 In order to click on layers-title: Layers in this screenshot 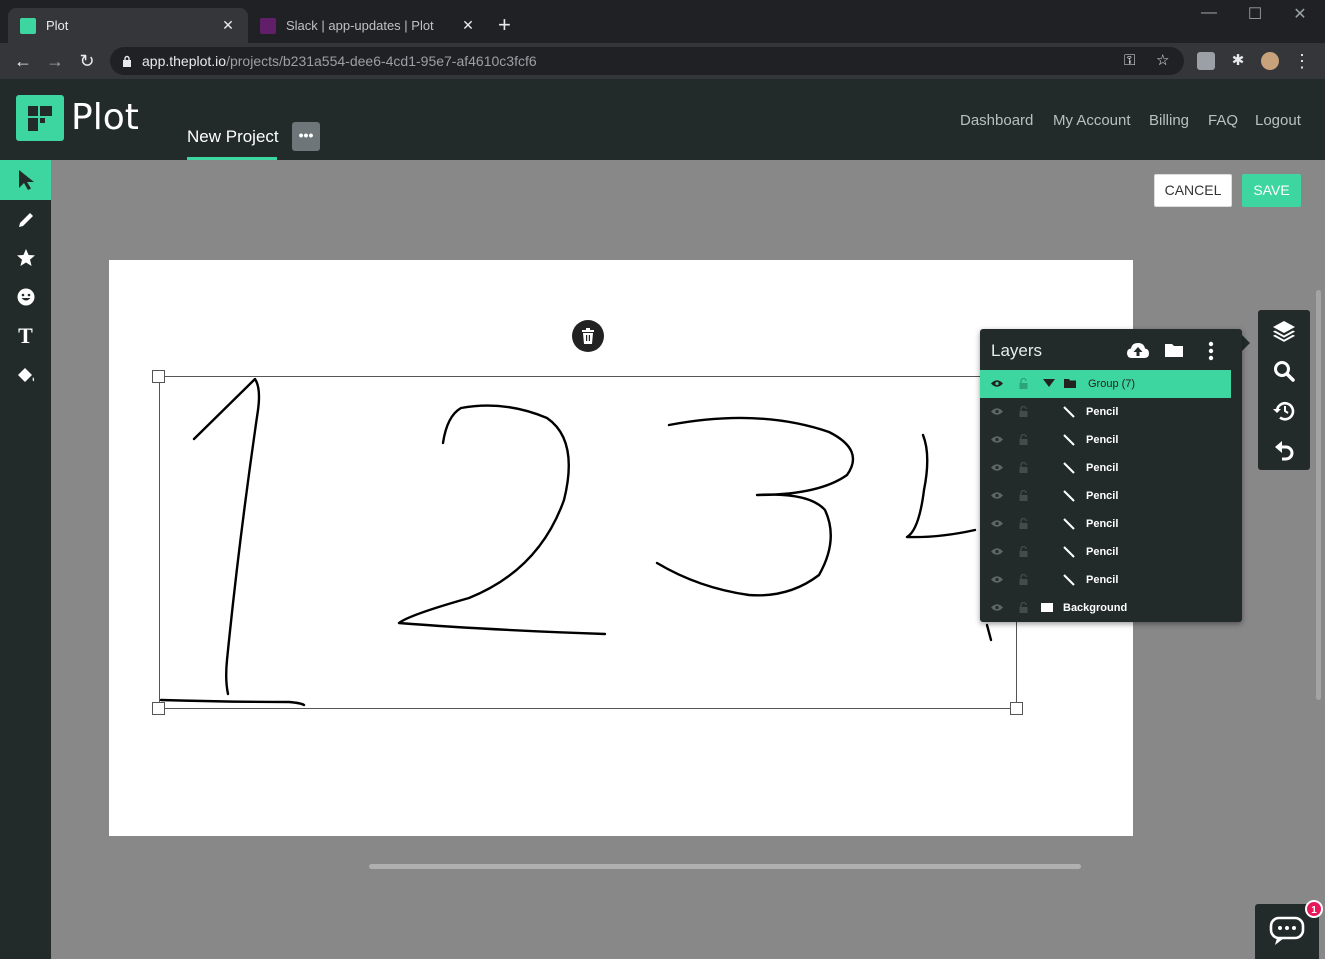, I will do `click(1017, 350)`.